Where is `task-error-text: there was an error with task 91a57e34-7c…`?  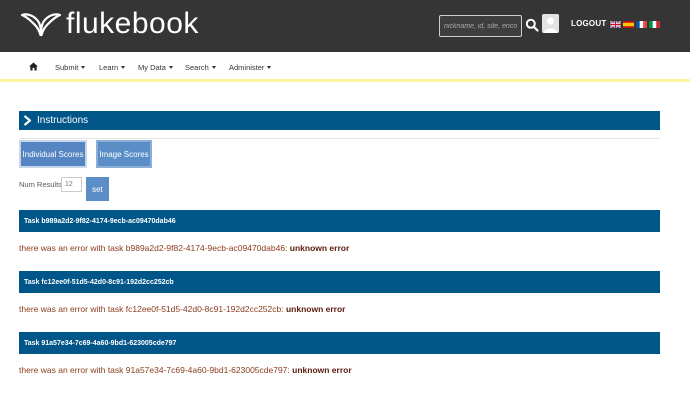
task-error-text: there was an error with task 91a57e34-7c… is located at coordinates (156, 370).